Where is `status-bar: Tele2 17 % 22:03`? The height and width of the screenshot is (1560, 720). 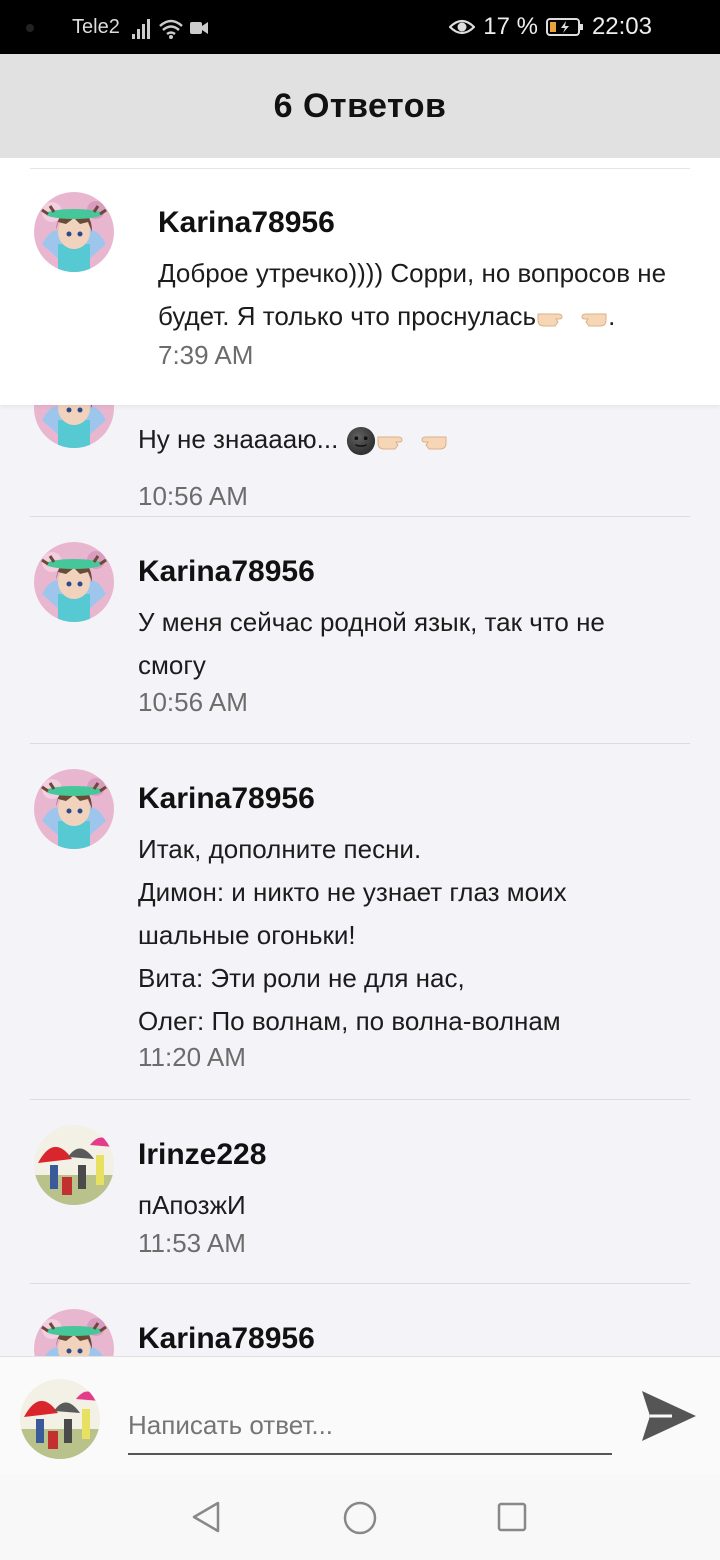
status-bar: Tele2 17 % 22:03 is located at coordinates (360, 27).